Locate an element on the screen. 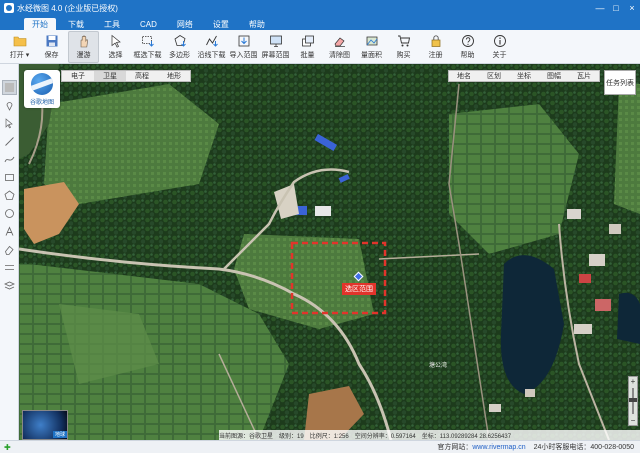 The width and height of the screenshot is (640, 453). zoom-slider-handle is located at coordinates (633, 399).